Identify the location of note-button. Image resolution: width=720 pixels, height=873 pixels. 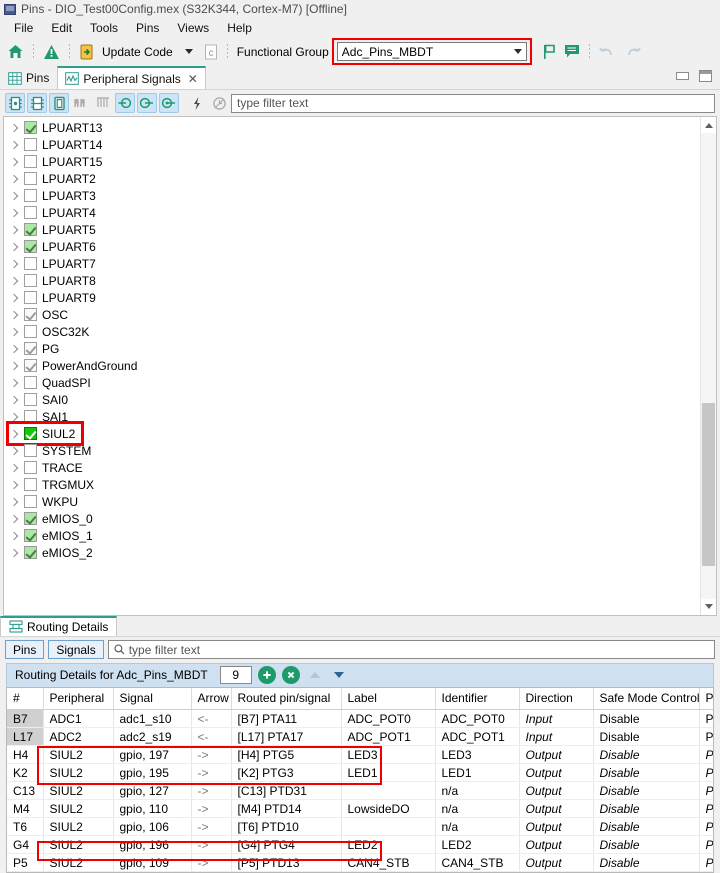
(572, 52).